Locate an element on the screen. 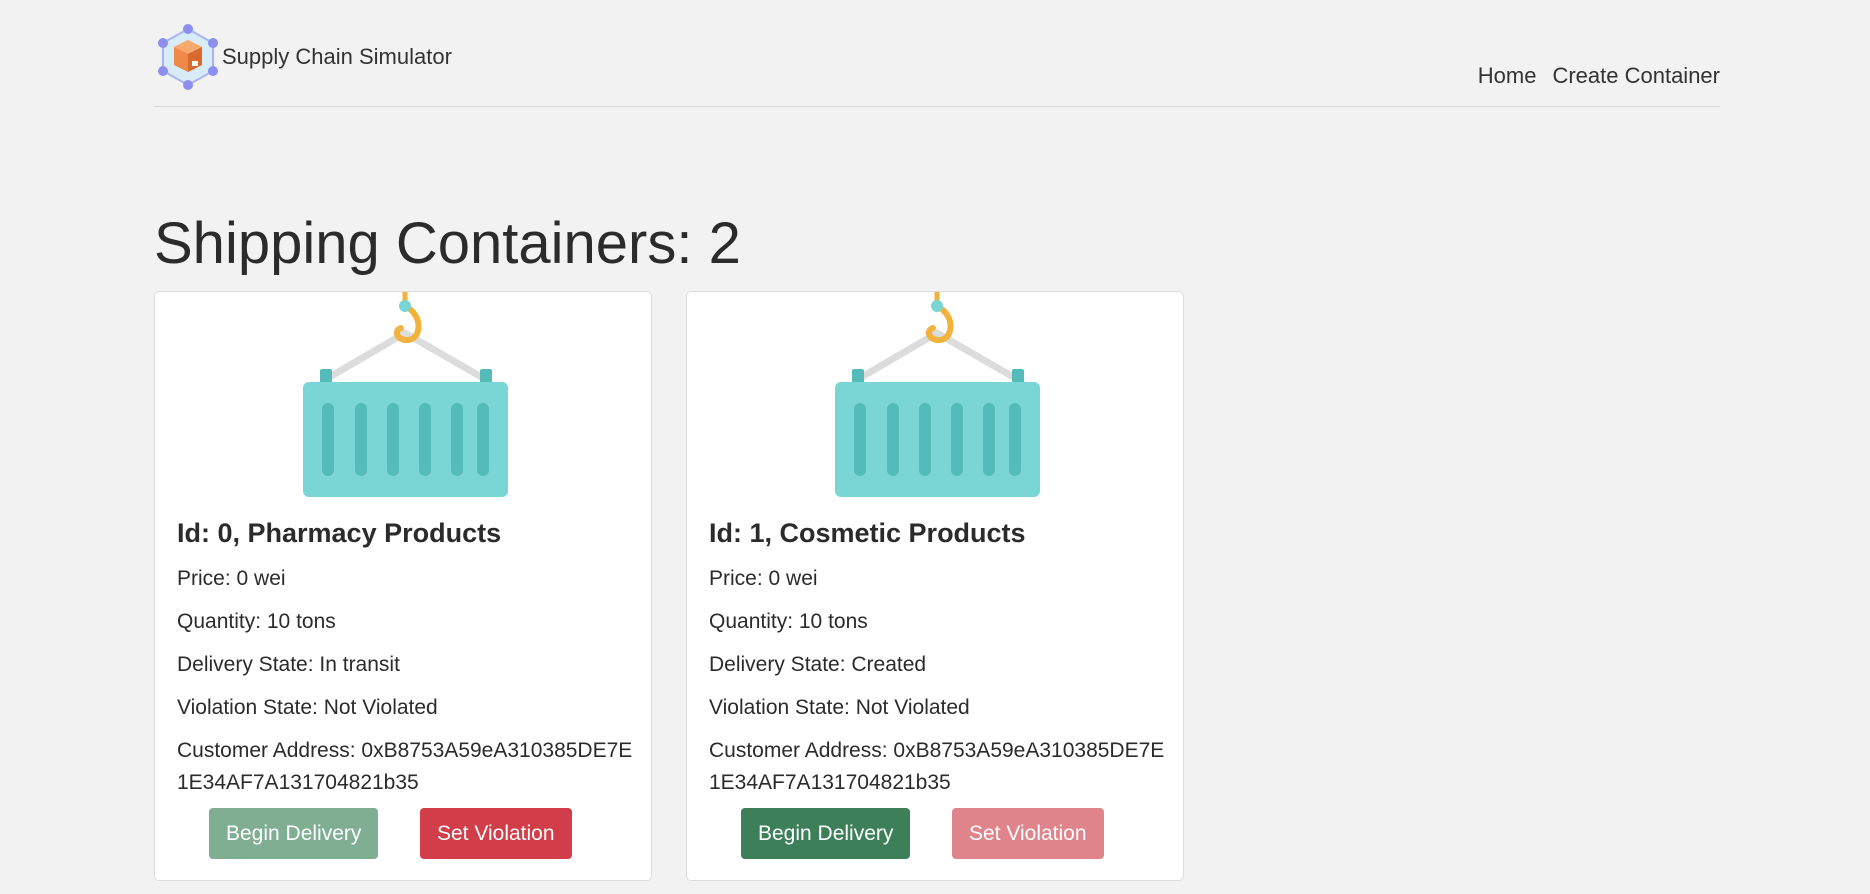 The height and width of the screenshot is (894, 1870). brand-title: Supply Chain Simulator is located at coordinates (337, 56).